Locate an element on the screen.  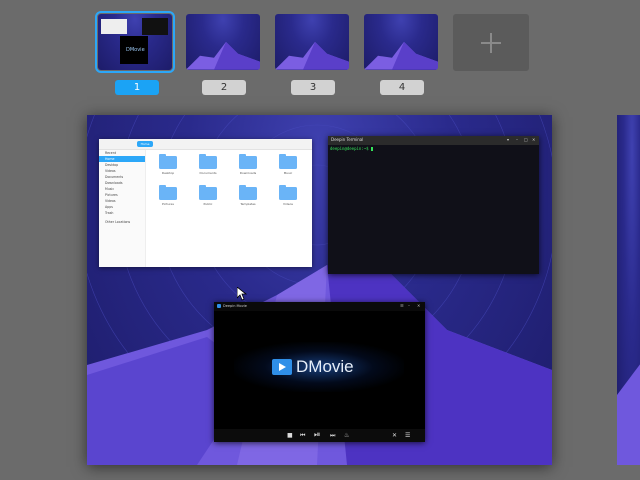
minimize-icon: – is located at coordinates (517, 139).